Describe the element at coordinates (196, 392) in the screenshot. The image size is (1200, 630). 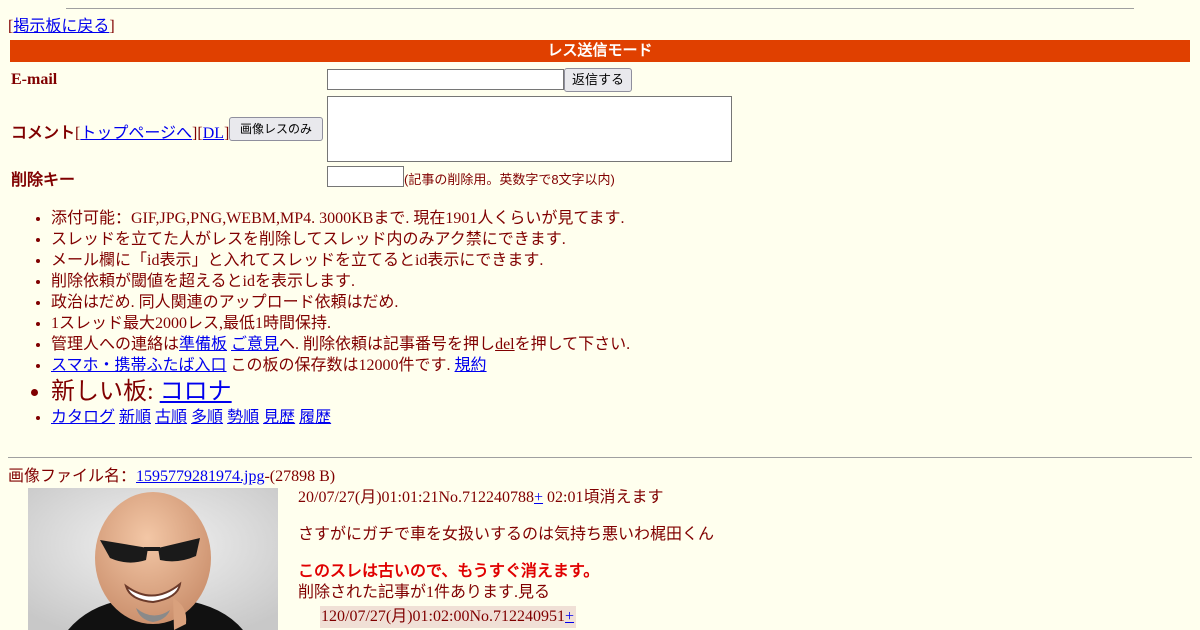
I see `corona-board-link: コロナ` at that location.